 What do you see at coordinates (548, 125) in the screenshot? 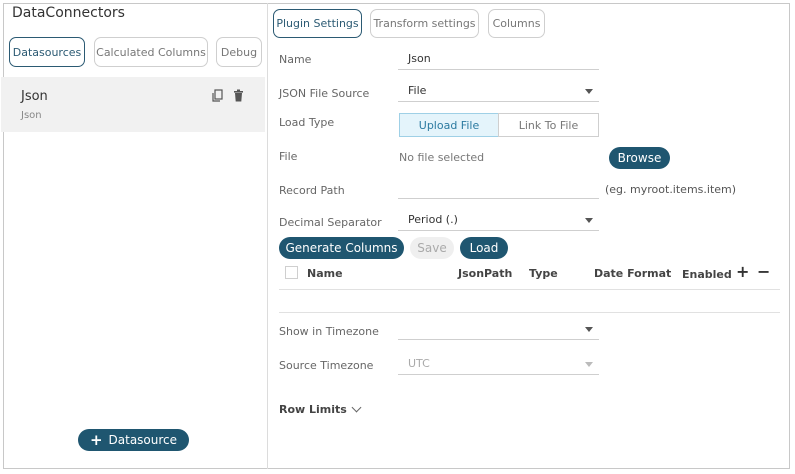
I see `link-to-file-toggle: Link To File` at bounding box center [548, 125].